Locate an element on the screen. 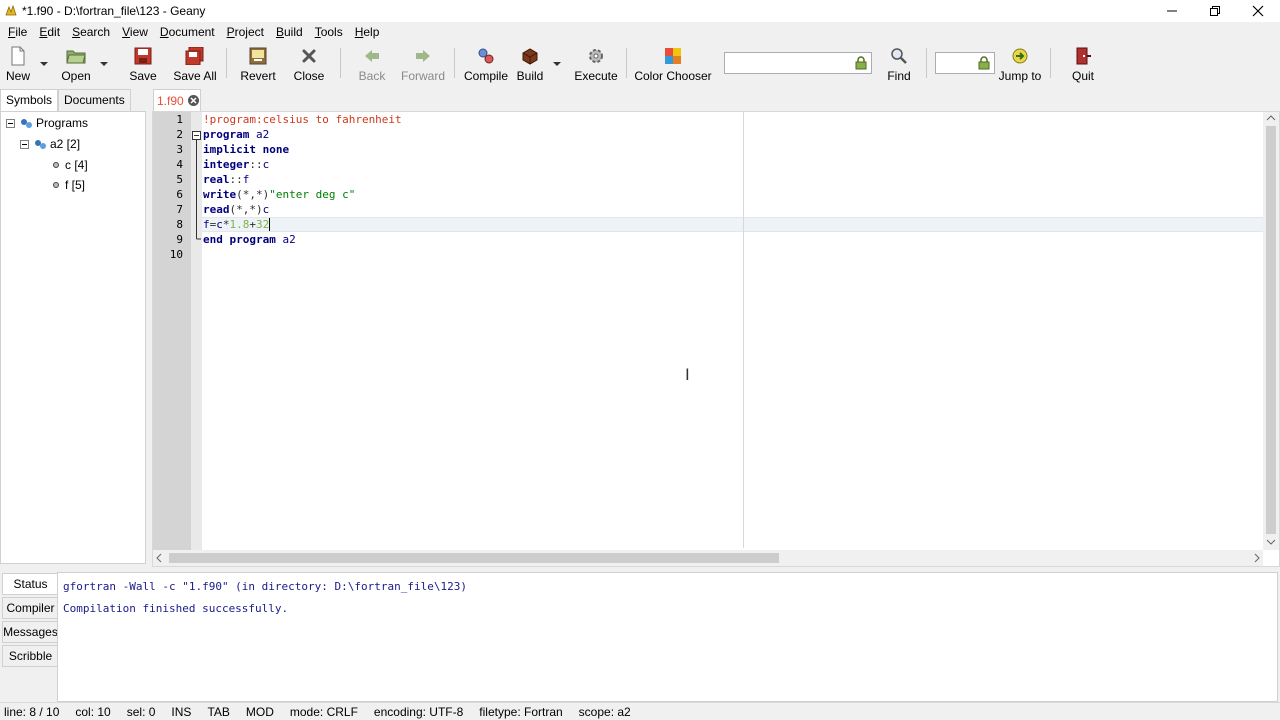  tree-row-var-f: f [5] is located at coordinates (69, 185).